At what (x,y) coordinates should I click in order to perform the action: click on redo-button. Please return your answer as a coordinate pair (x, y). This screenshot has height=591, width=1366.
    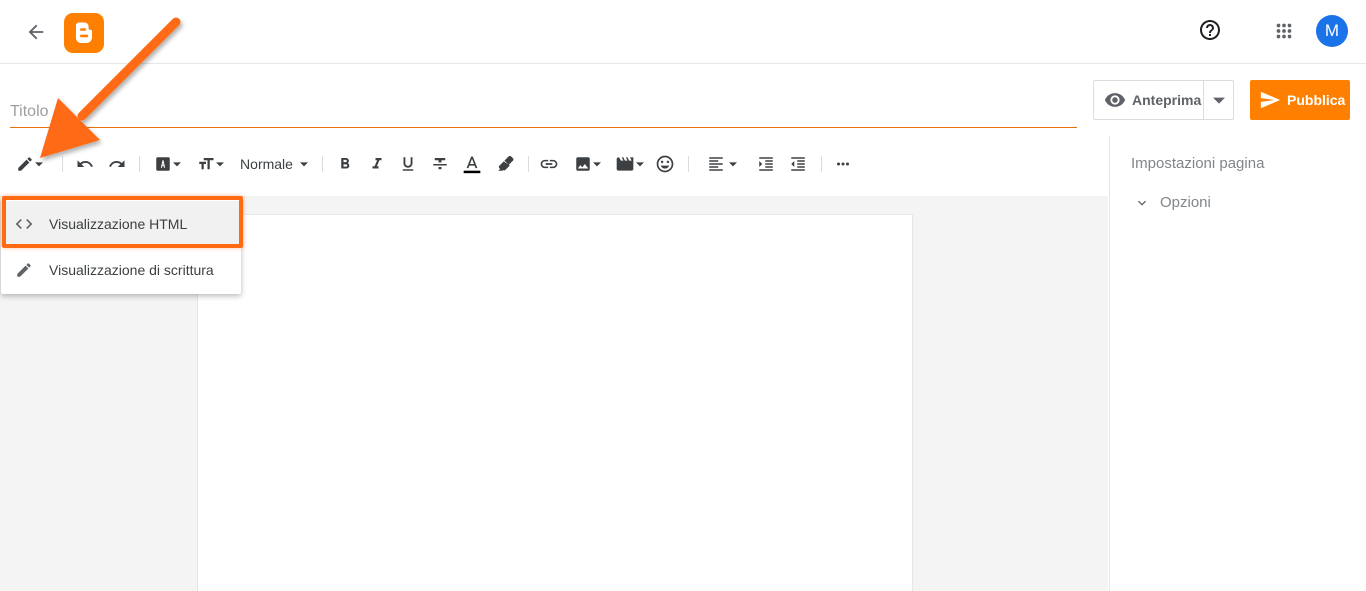
    Looking at the image, I should click on (117, 164).